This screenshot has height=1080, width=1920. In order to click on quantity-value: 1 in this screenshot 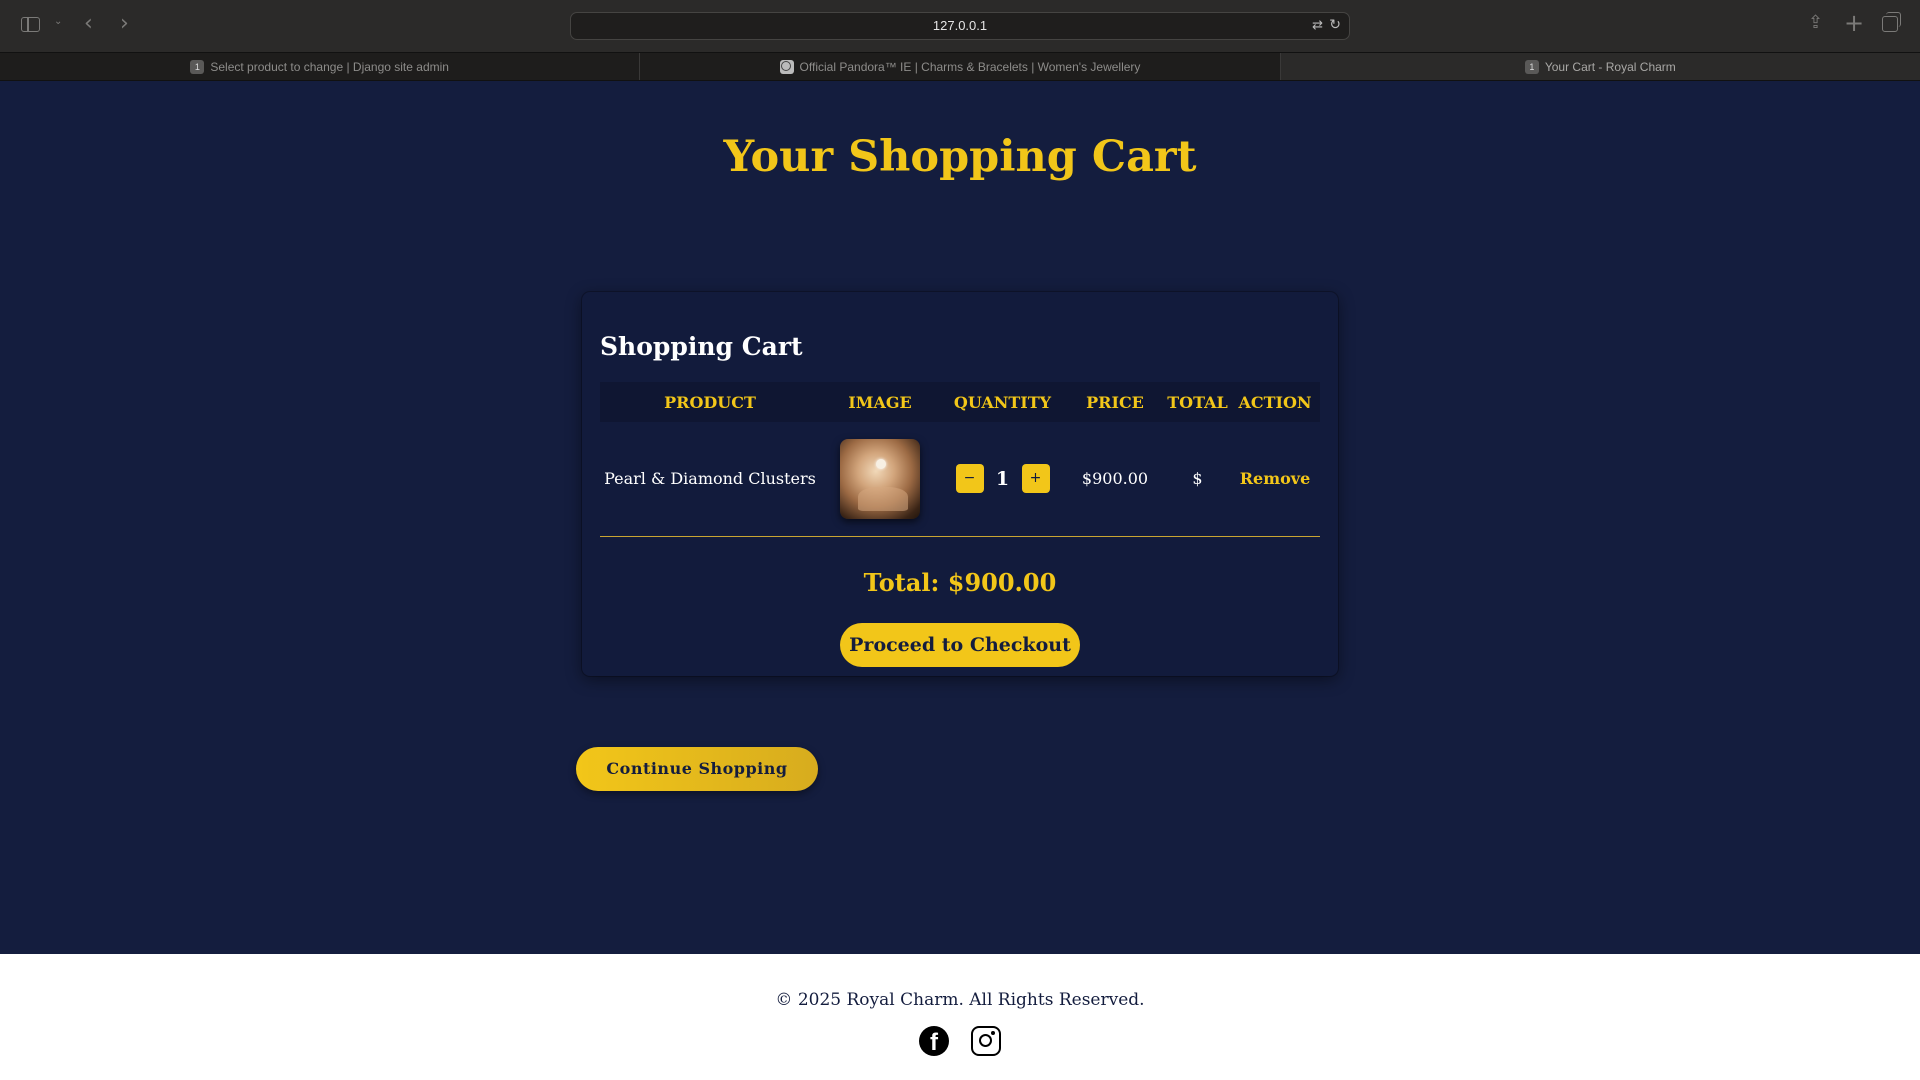, I will do `click(1002, 478)`.